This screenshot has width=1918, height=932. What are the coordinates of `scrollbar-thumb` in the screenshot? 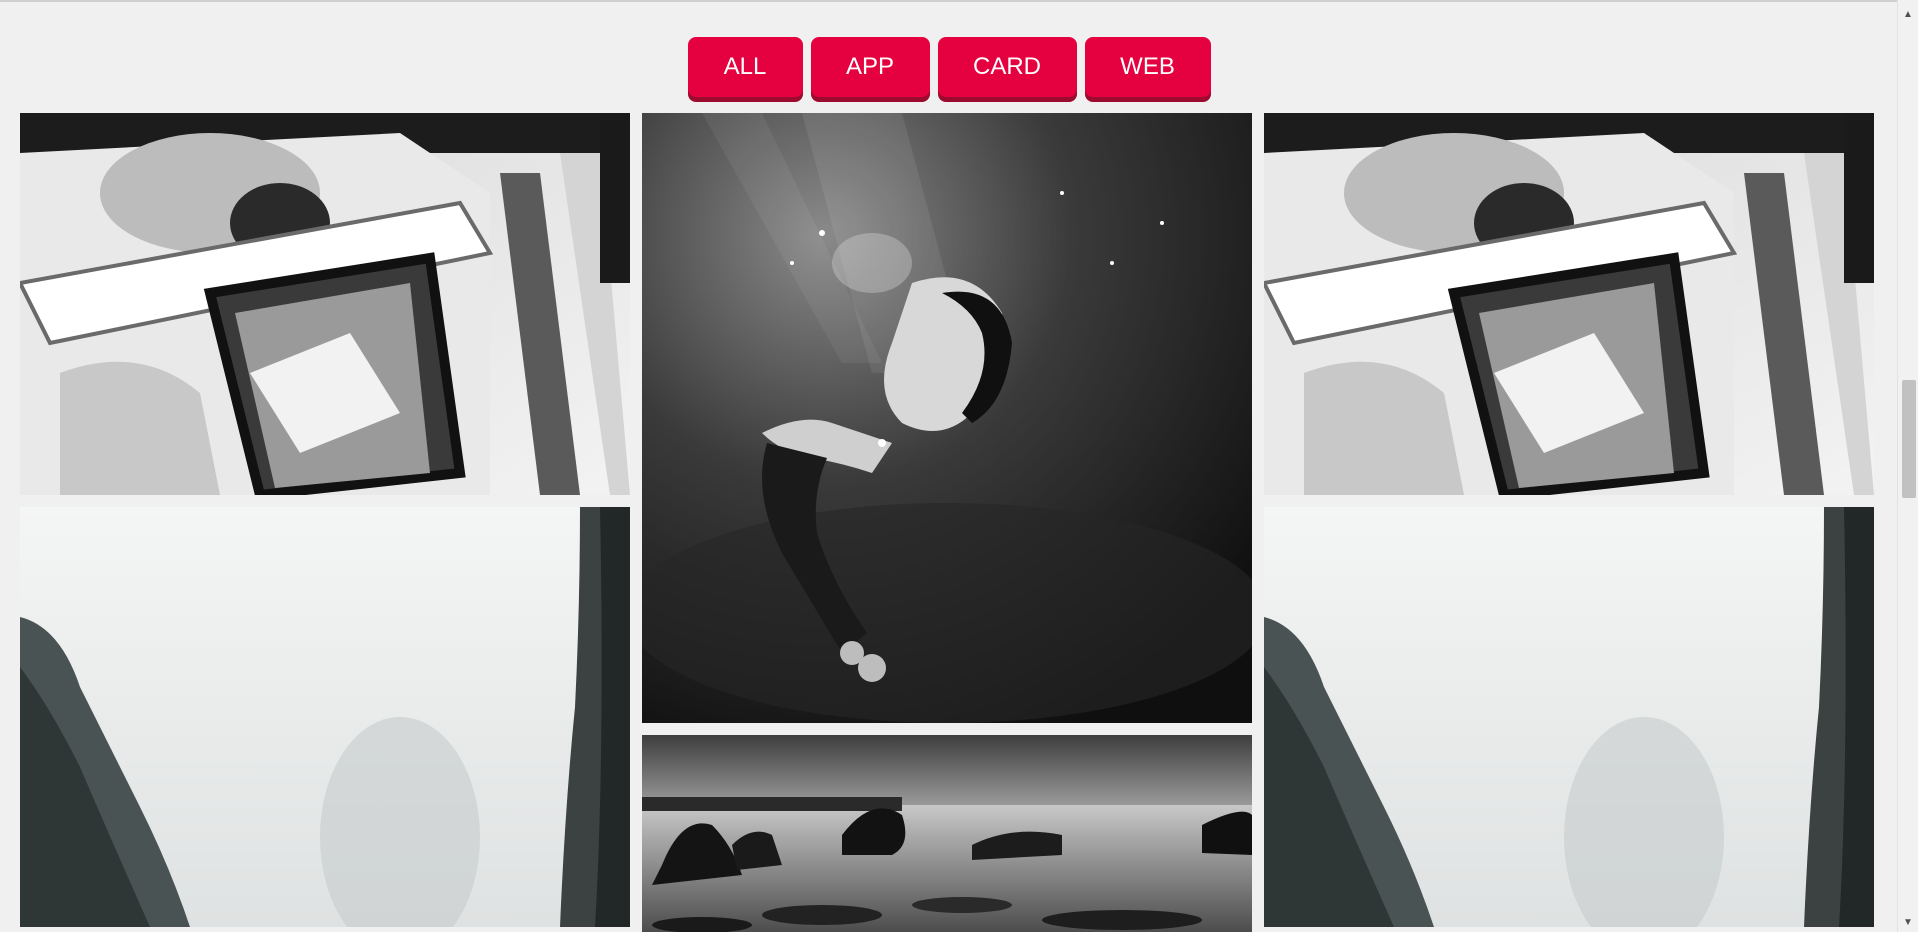 It's located at (1909, 439).